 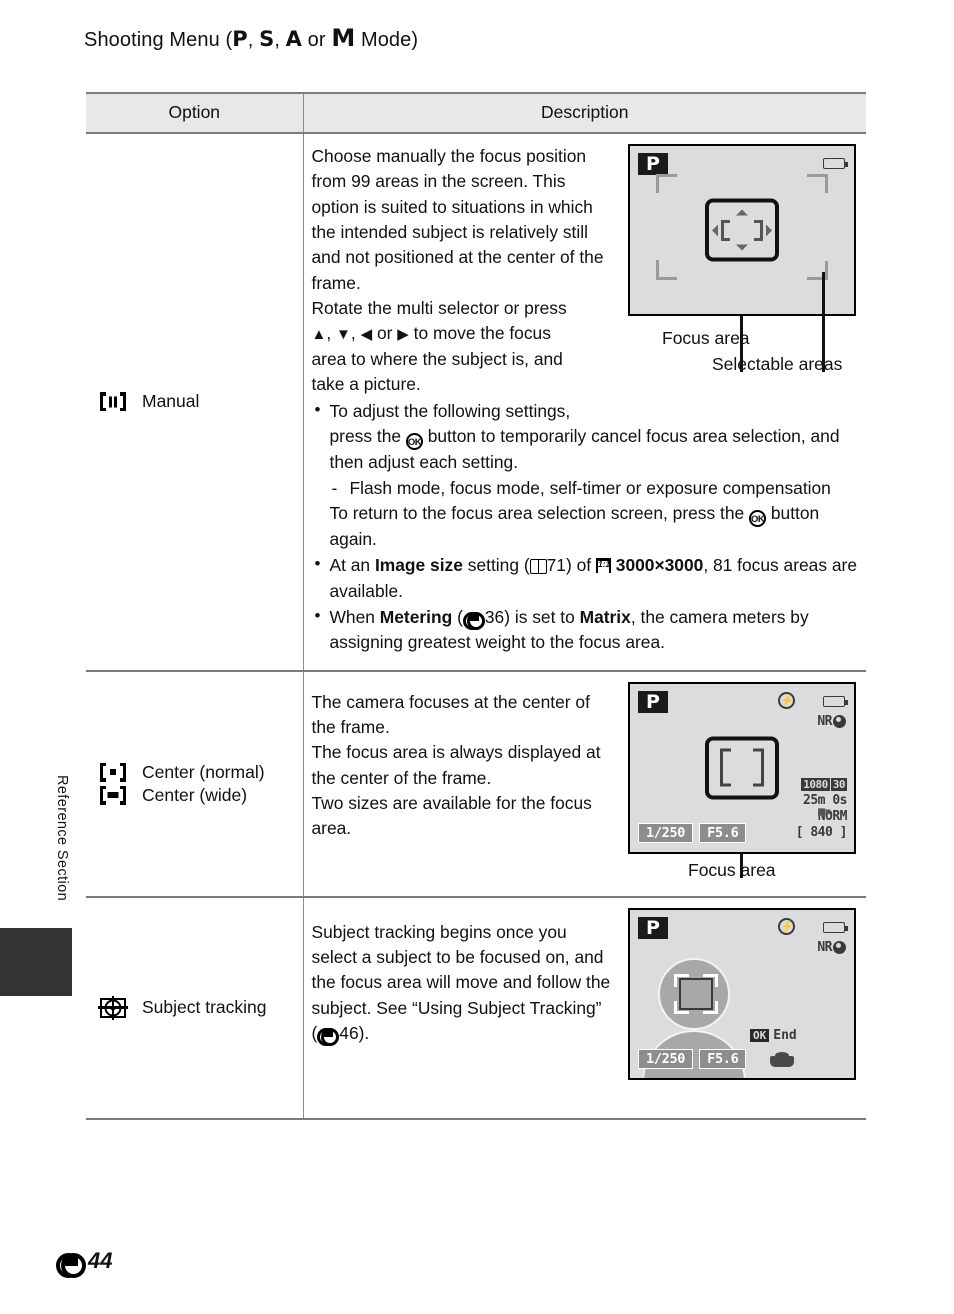 I want to click on page-title-suffix: Mode), so click(x=387, y=40).